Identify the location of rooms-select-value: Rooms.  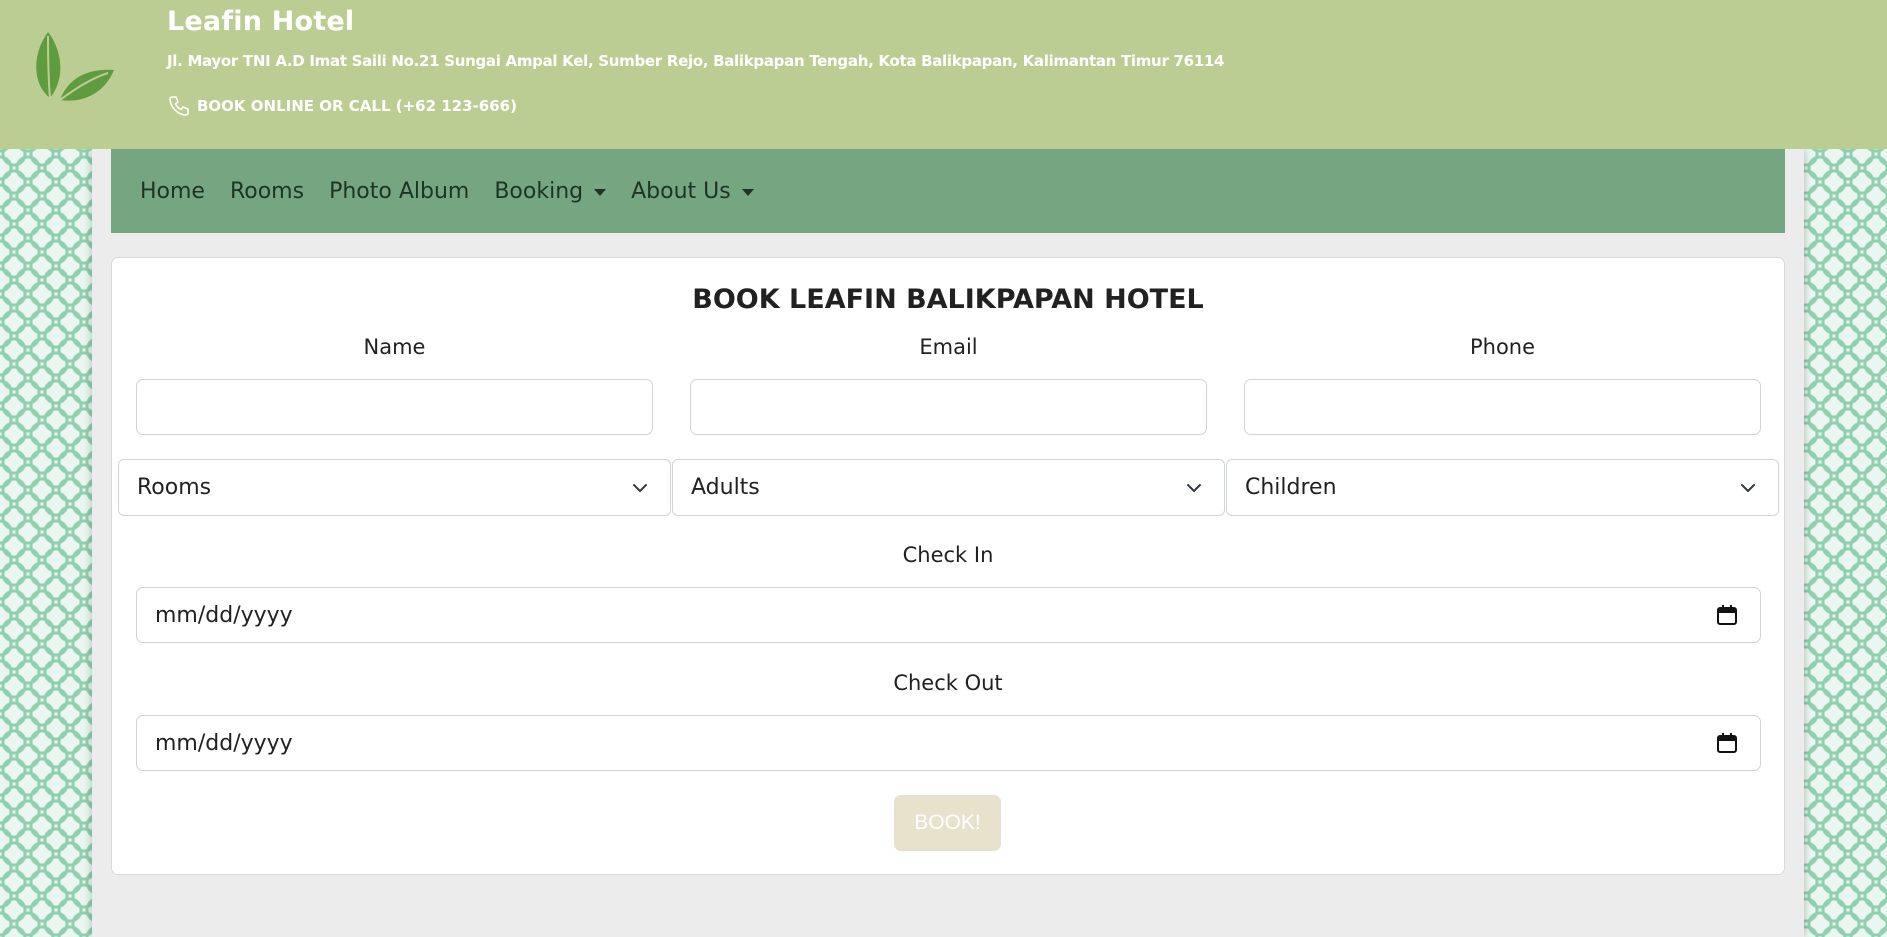
(174, 487).